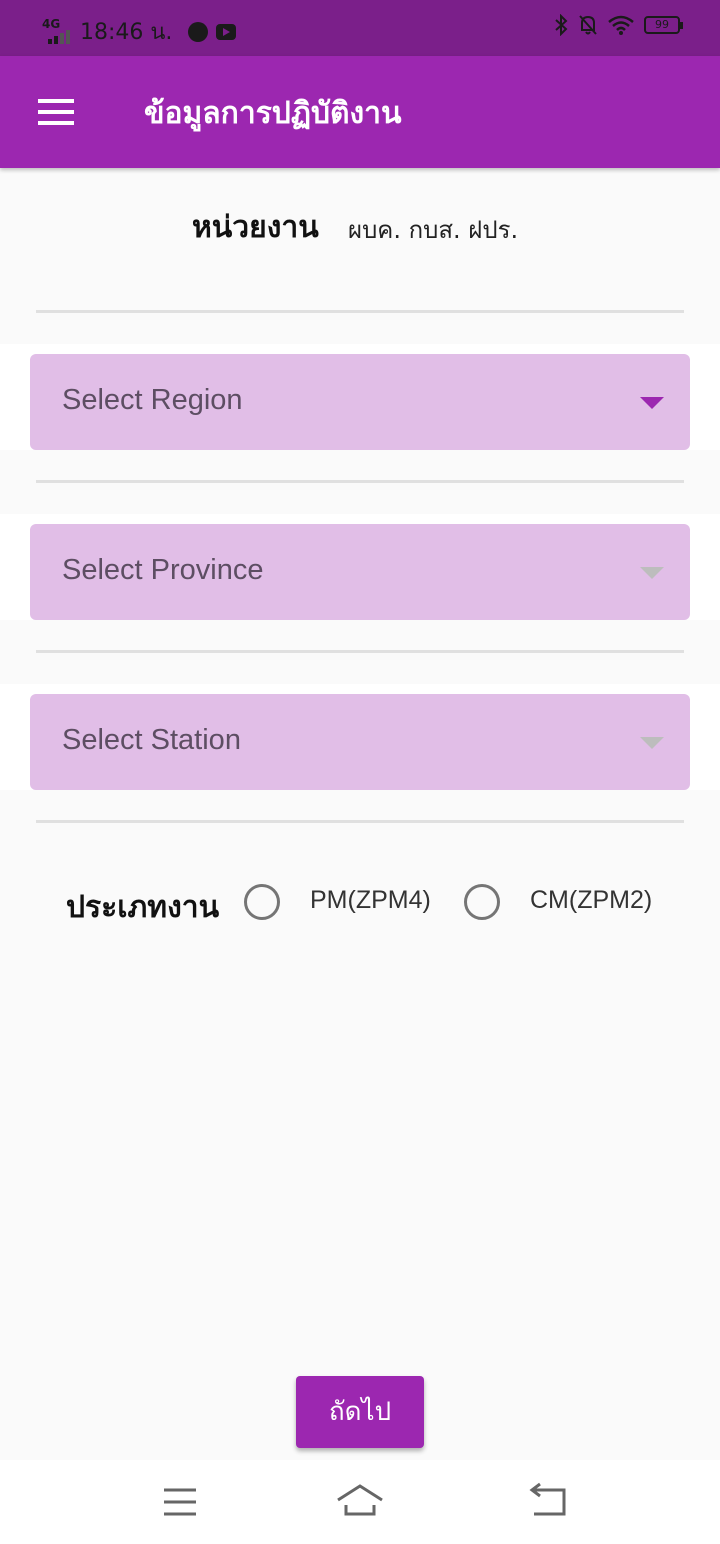 This screenshot has height=1544, width=720. What do you see at coordinates (151, 740) in the screenshot?
I see `station-dropdown-text: Select Station` at bounding box center [151, 740].